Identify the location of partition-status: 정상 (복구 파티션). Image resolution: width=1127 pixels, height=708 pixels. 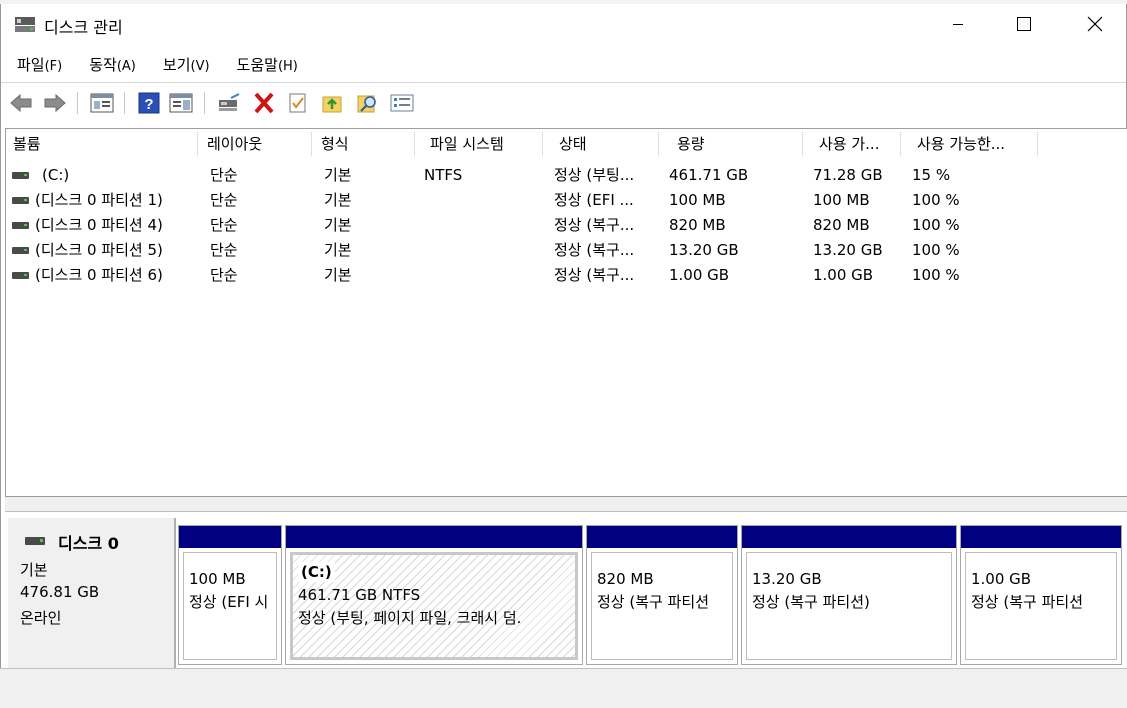
(811, 602).